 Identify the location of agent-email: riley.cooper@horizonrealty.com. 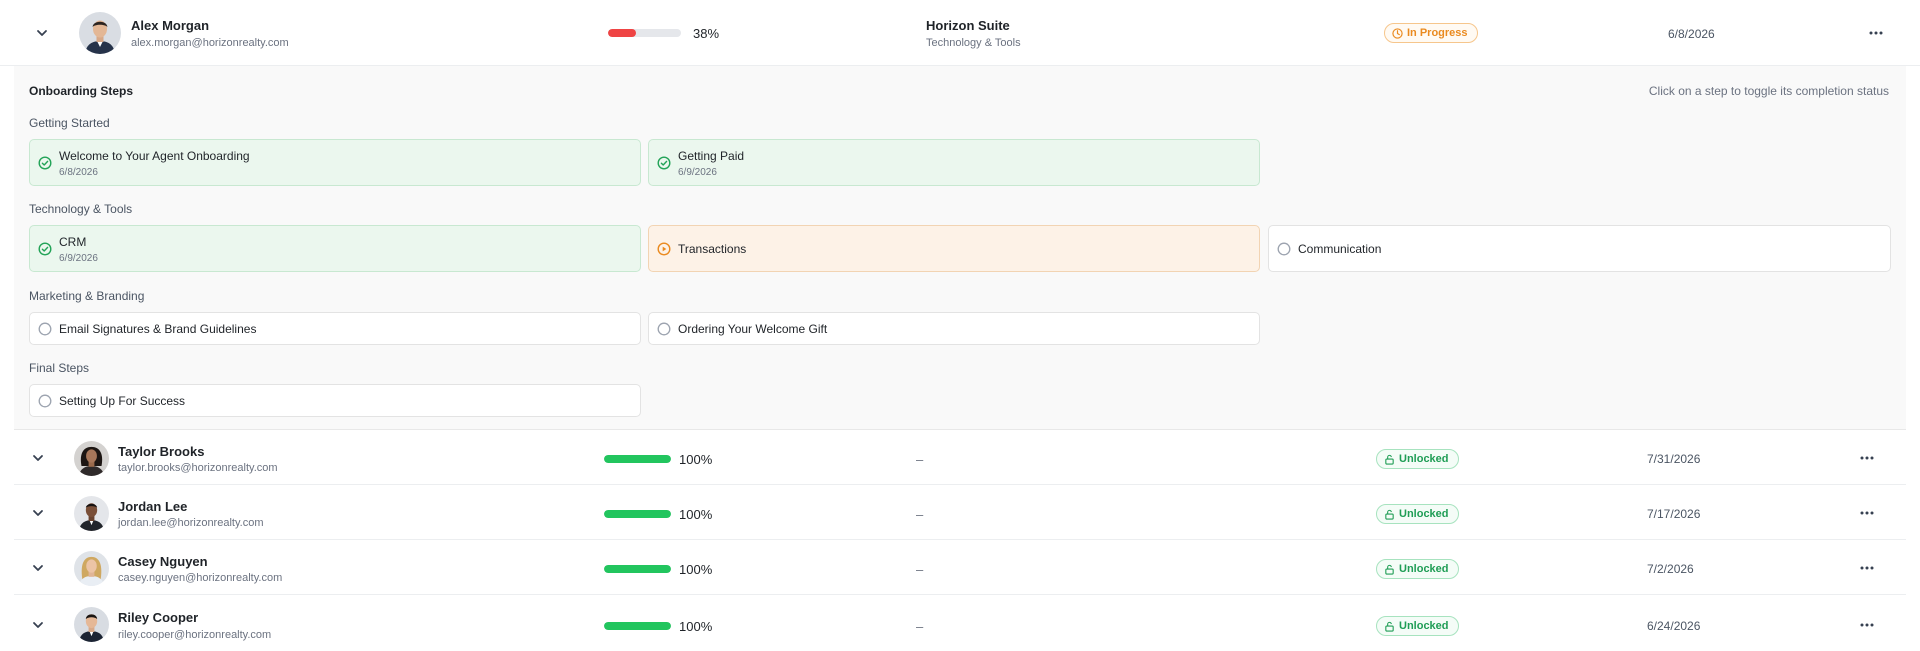
(195, 635).